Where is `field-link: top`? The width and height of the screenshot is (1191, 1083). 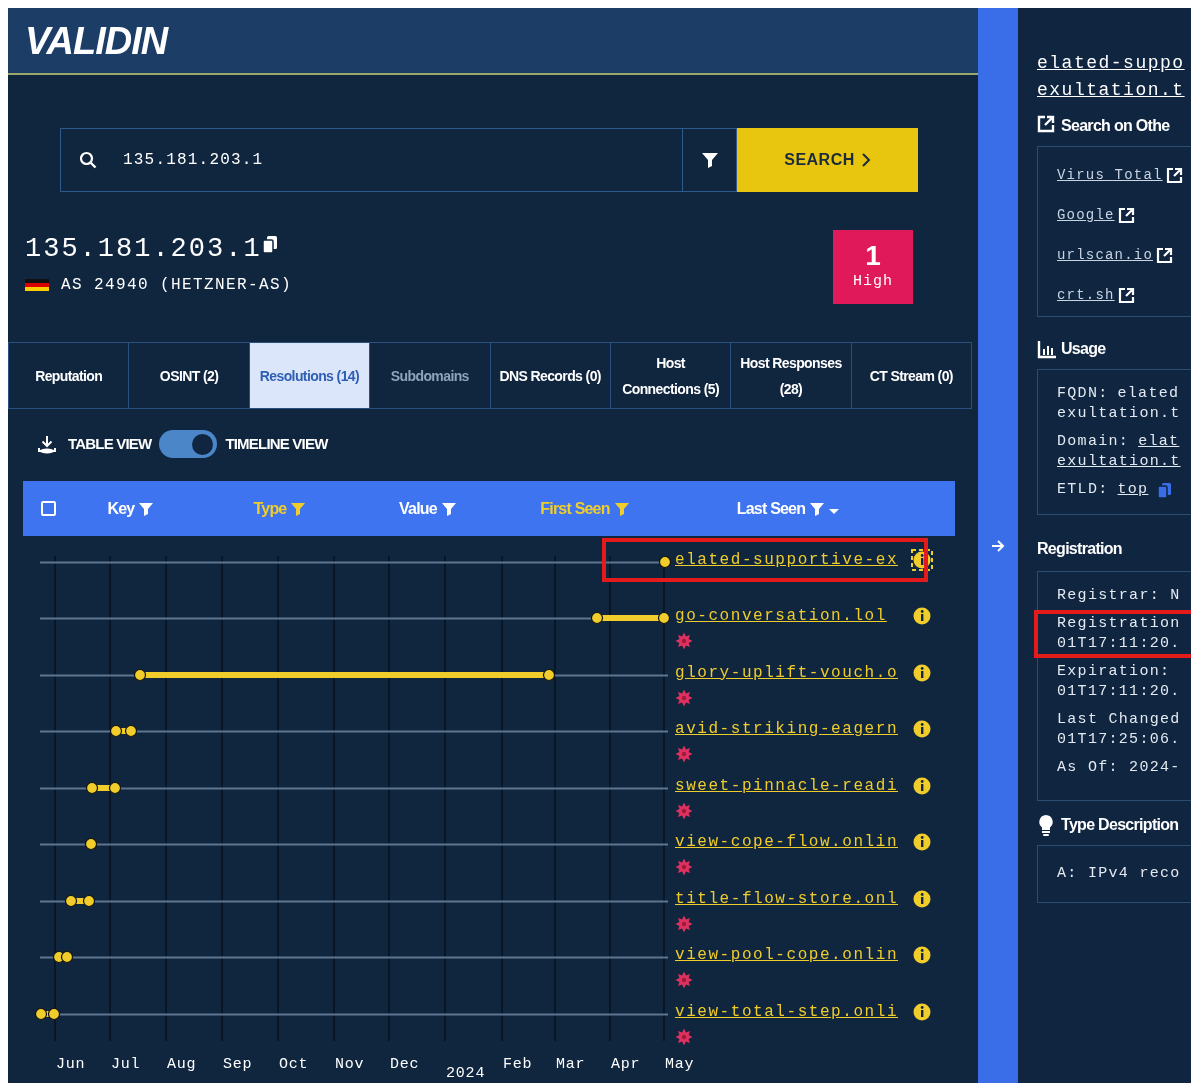
field-link: top is located at coordinates (1133, 490).